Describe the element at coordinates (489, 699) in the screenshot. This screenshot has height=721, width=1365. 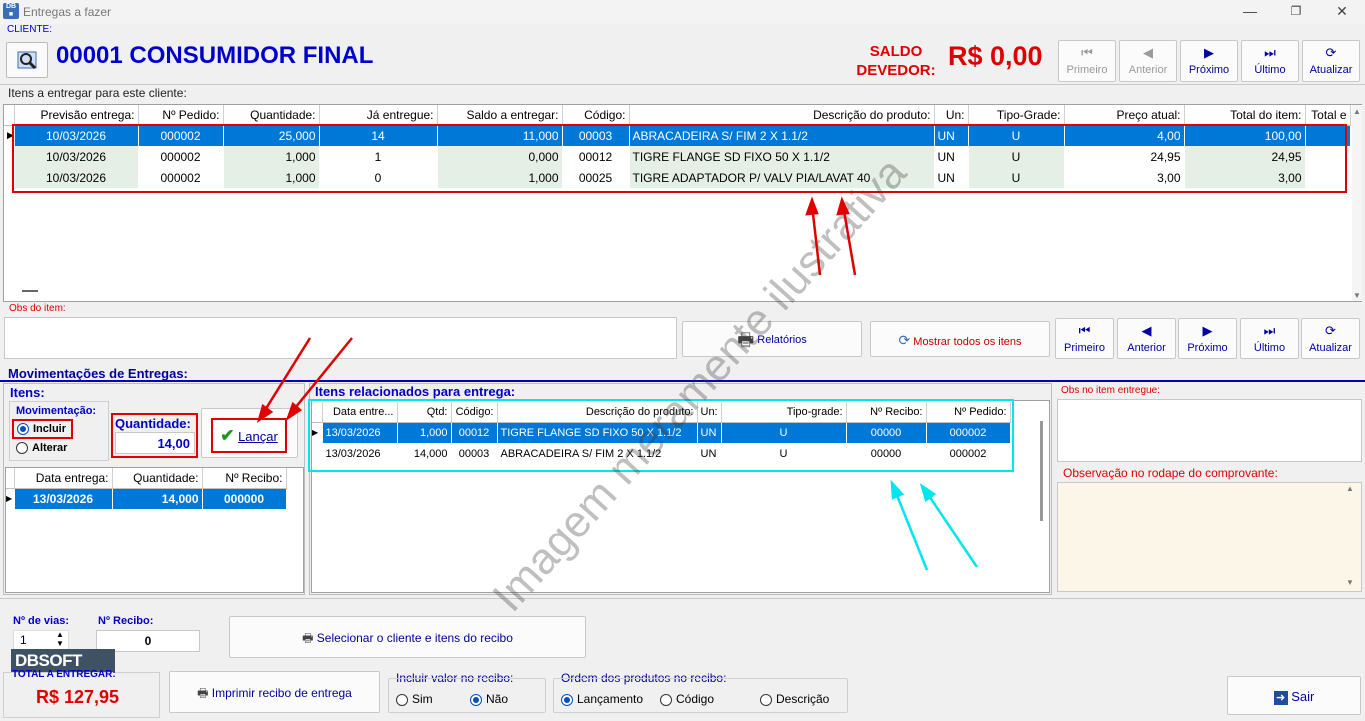
I see `no-radio: Não` at that location.